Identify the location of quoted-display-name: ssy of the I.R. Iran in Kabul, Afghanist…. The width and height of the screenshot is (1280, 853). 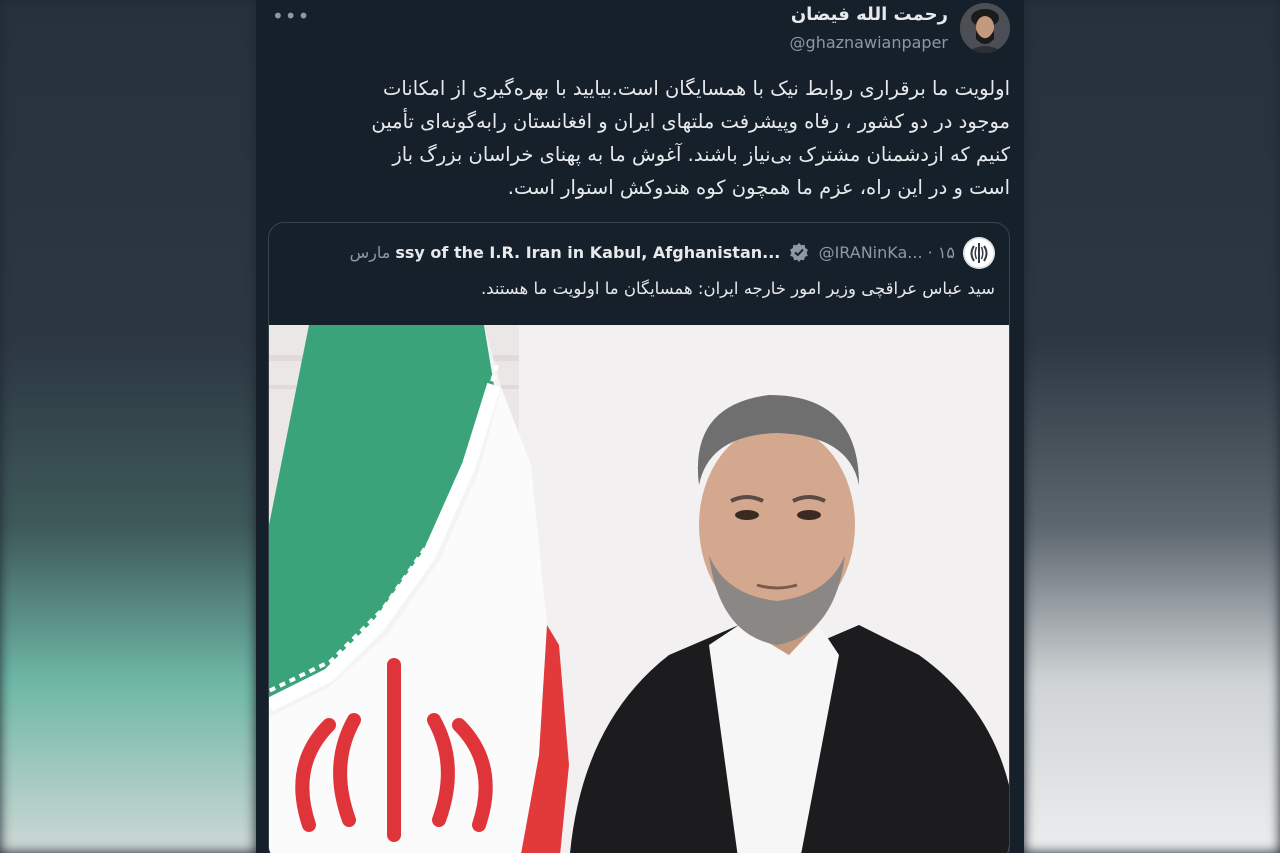
(587, 252).